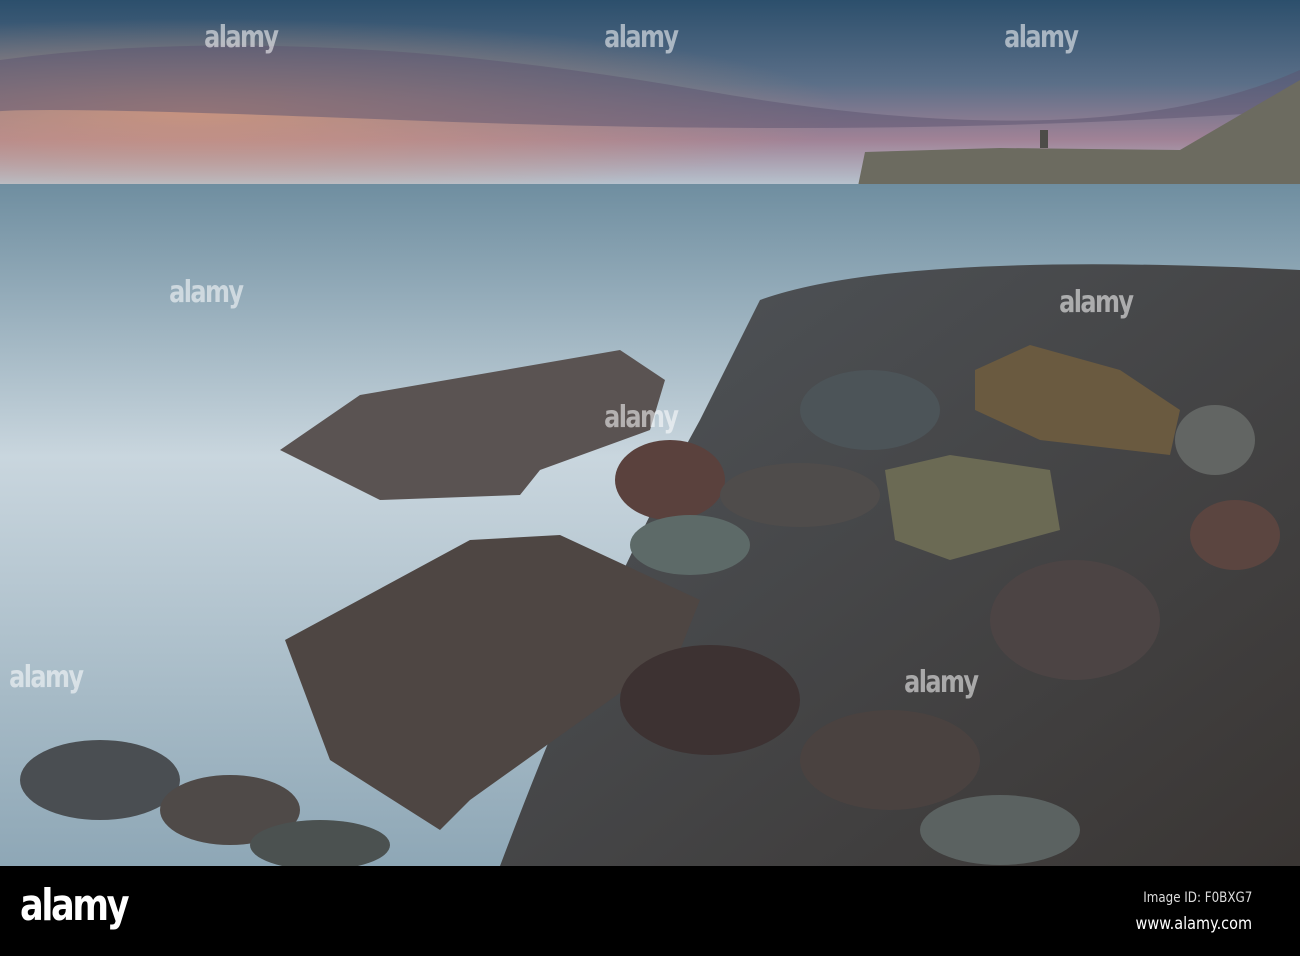 The height and width of the screenshot is (956, 1300). Describe the element at coordinates (1193, 924) in the screenshot. I see `site-url: www.alamy.com` at that location.